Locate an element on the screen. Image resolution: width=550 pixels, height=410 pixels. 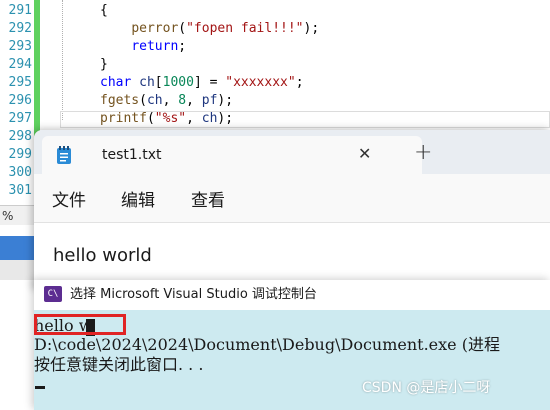
code-token: "xxxxxxx" is located at coordinates (260, 82).